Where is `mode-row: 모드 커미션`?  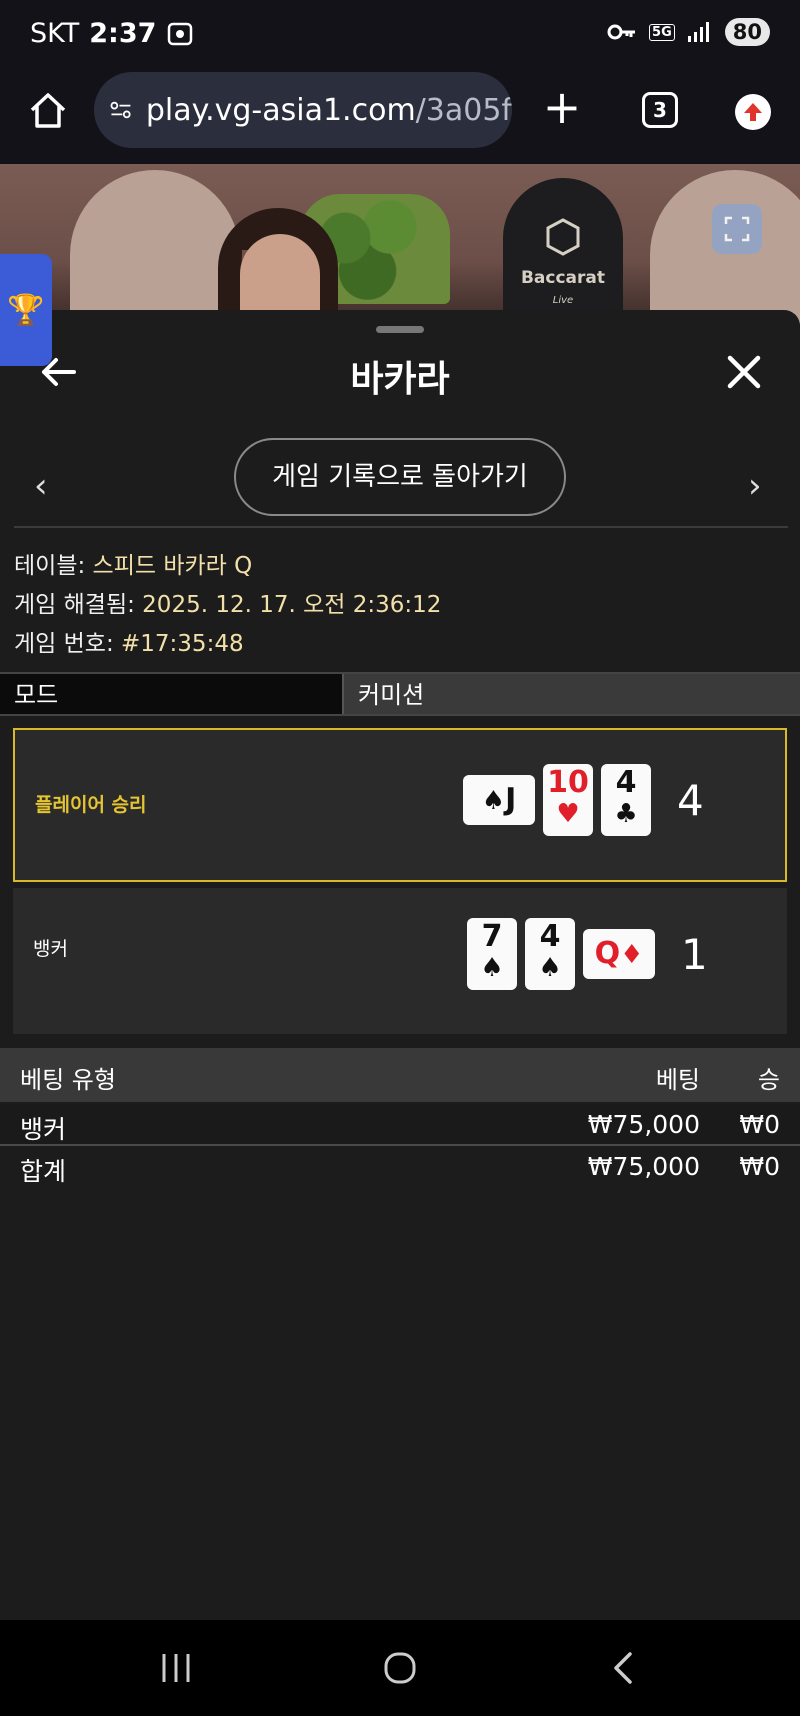
mode-row: 모드 커미션 is located at coordinates (400, 694).